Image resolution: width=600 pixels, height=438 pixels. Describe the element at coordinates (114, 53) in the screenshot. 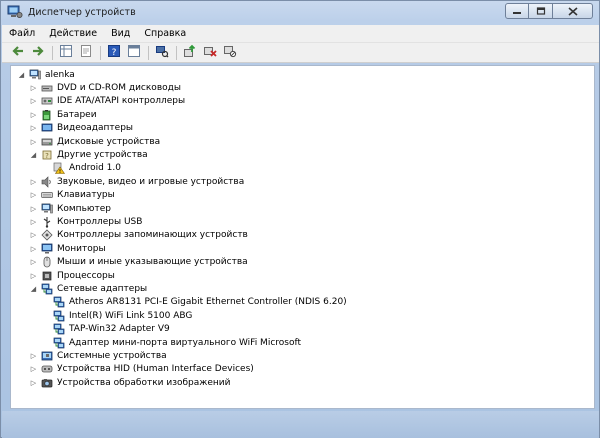

I see `help-button: ?` at that location.